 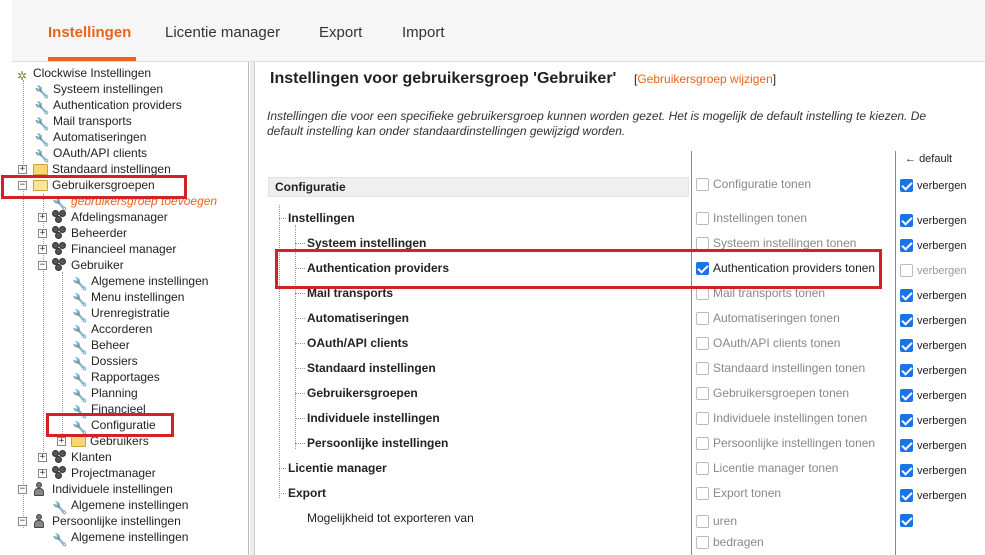 I want to click on default-toggle, so click(x=908, y=521).